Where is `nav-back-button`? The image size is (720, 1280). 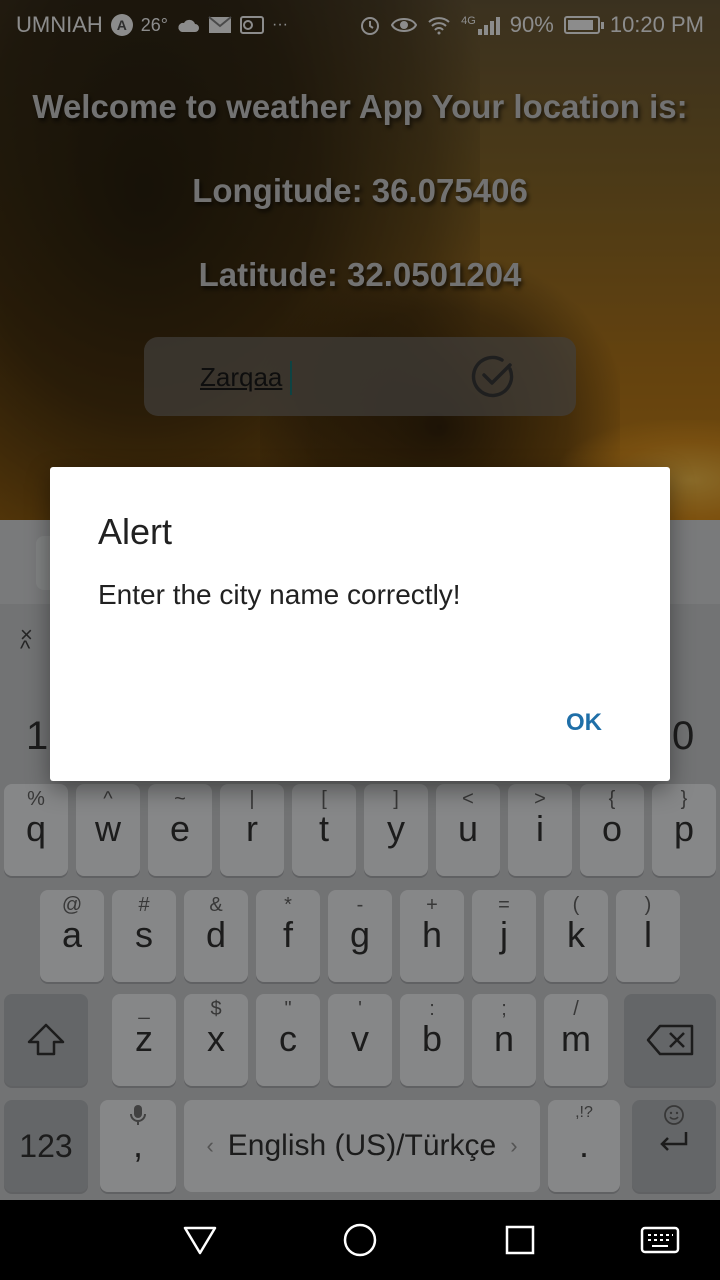 nav-back-button is located at coordinates (200, 1240).